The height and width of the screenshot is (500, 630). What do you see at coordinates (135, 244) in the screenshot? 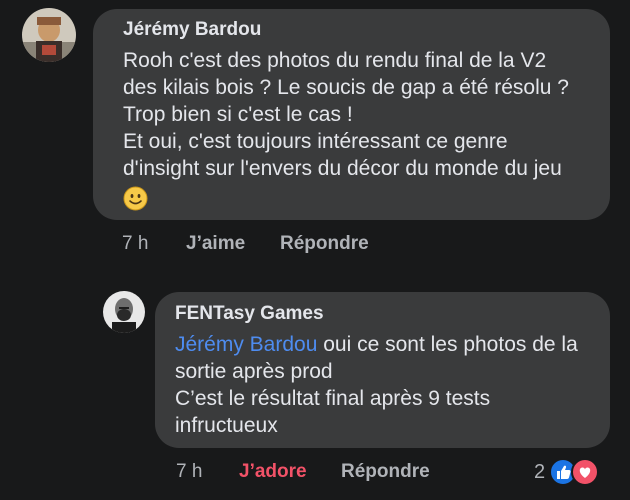
I see `comment-timestamp: 7 h` at bounding box center [135, 244].